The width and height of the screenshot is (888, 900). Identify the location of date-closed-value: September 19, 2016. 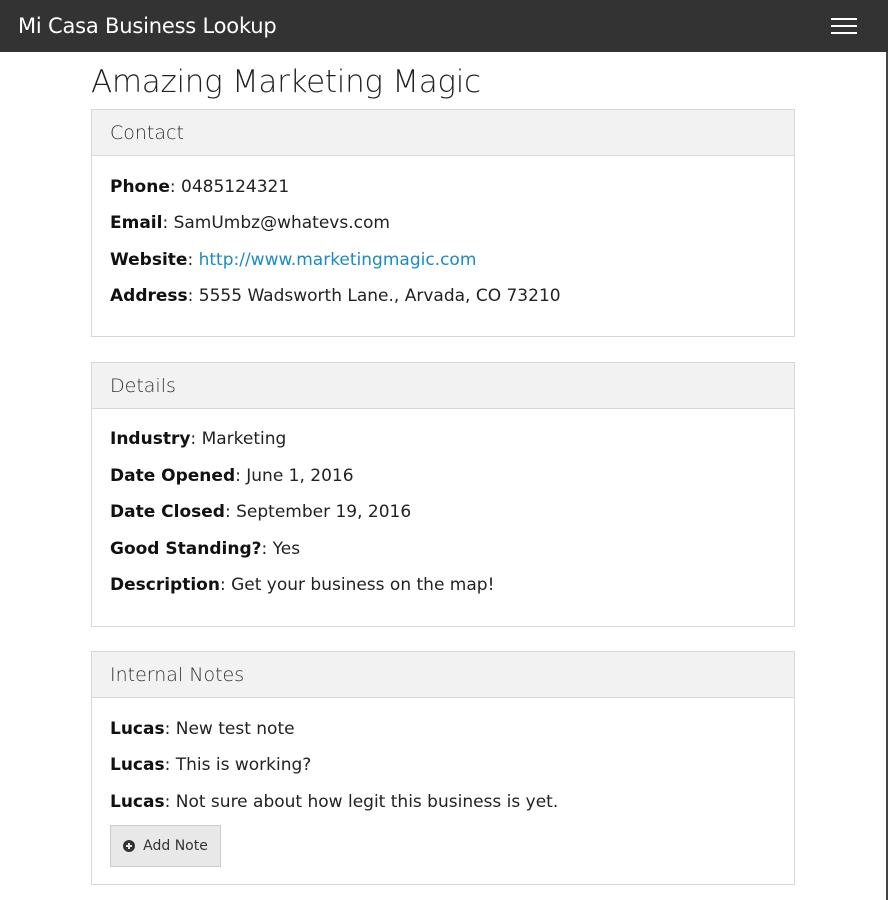
(324, 512).